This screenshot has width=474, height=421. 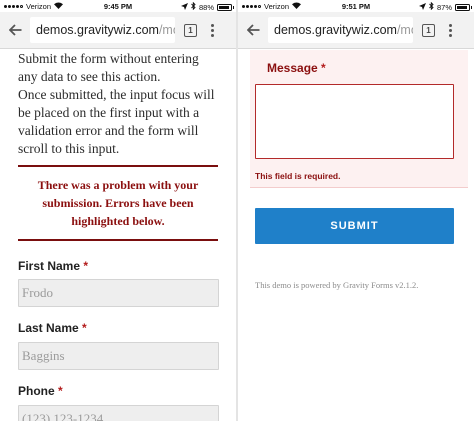 I want to click on phone-input: (123) 123-1234, so click(x=118, y=413).